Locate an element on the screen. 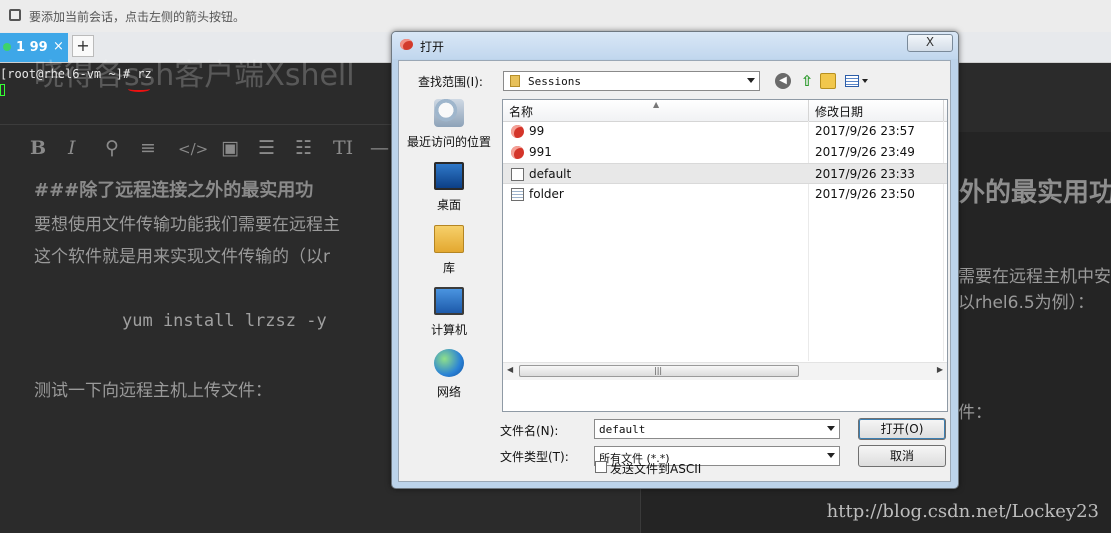 This screenshot has height=533, width=1111. ascii-checkbox is located at coordinates (601, 467).